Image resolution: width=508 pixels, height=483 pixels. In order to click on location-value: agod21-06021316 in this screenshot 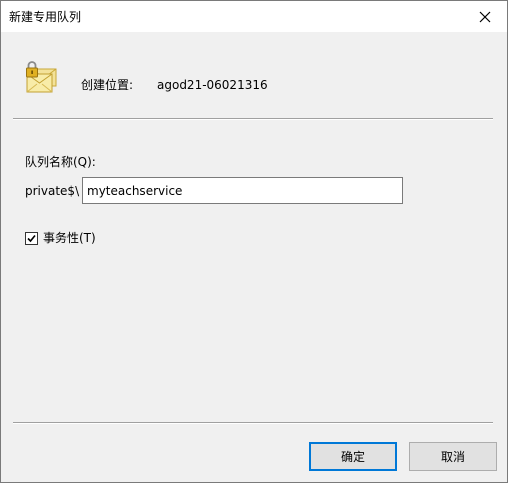, I will do `click(212, 85)`.